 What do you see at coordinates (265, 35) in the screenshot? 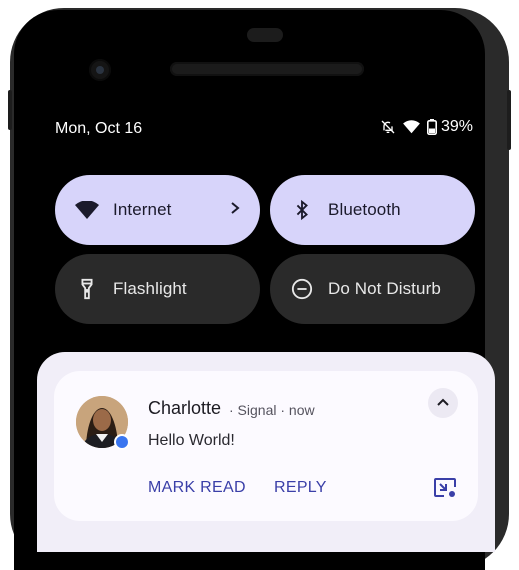
I see `earpiece` at bounding box center [265, 35].